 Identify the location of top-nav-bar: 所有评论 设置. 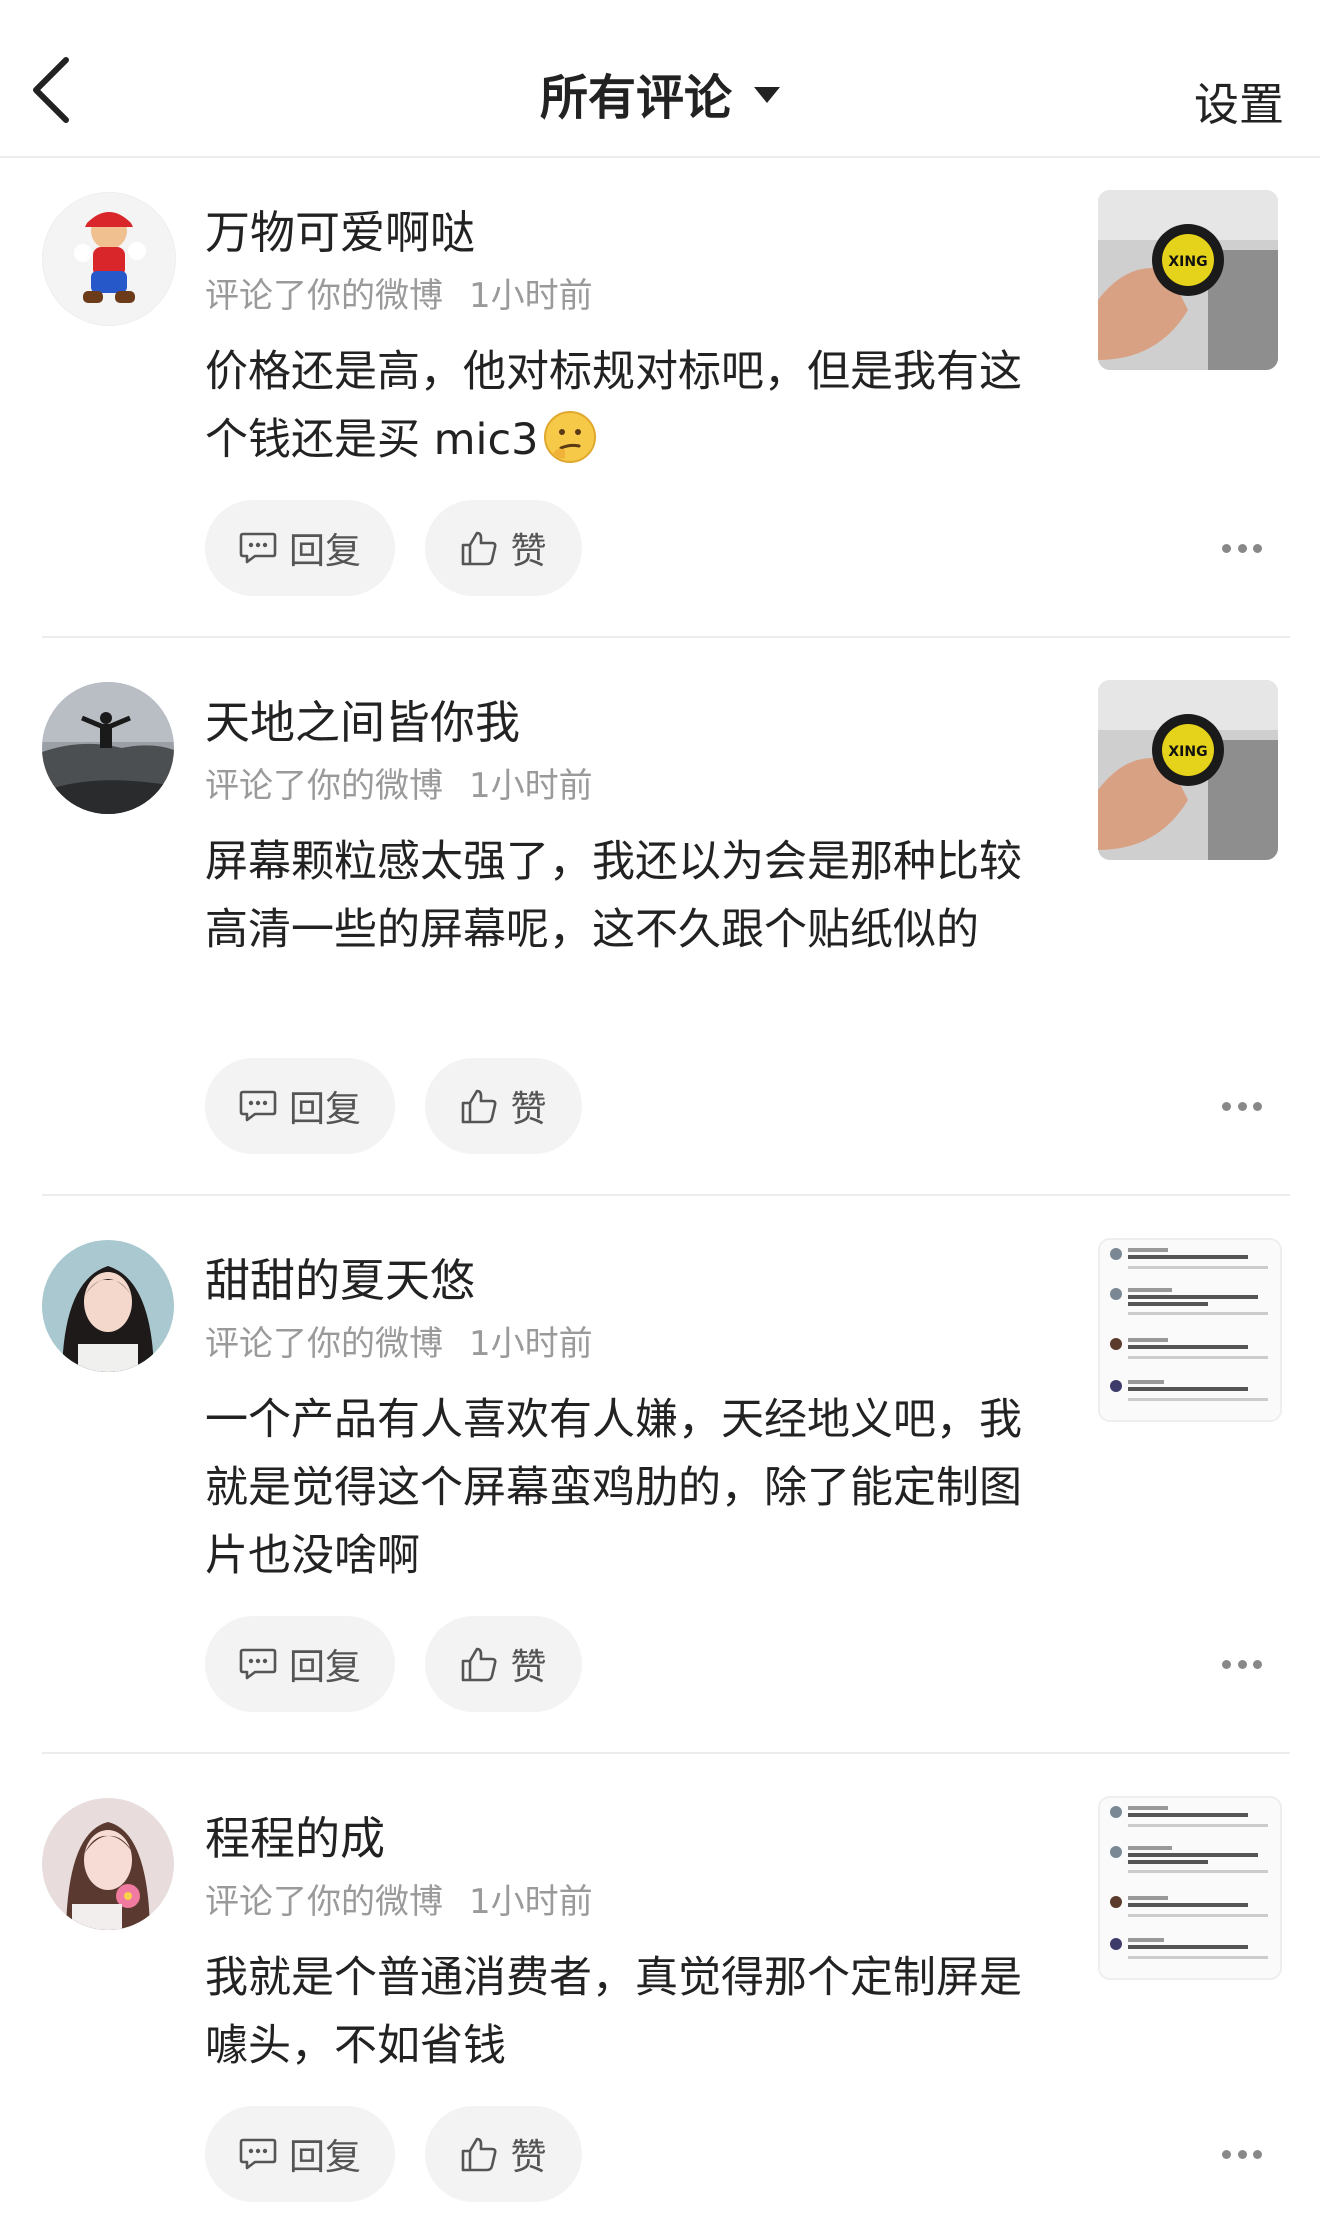
(660, 79).